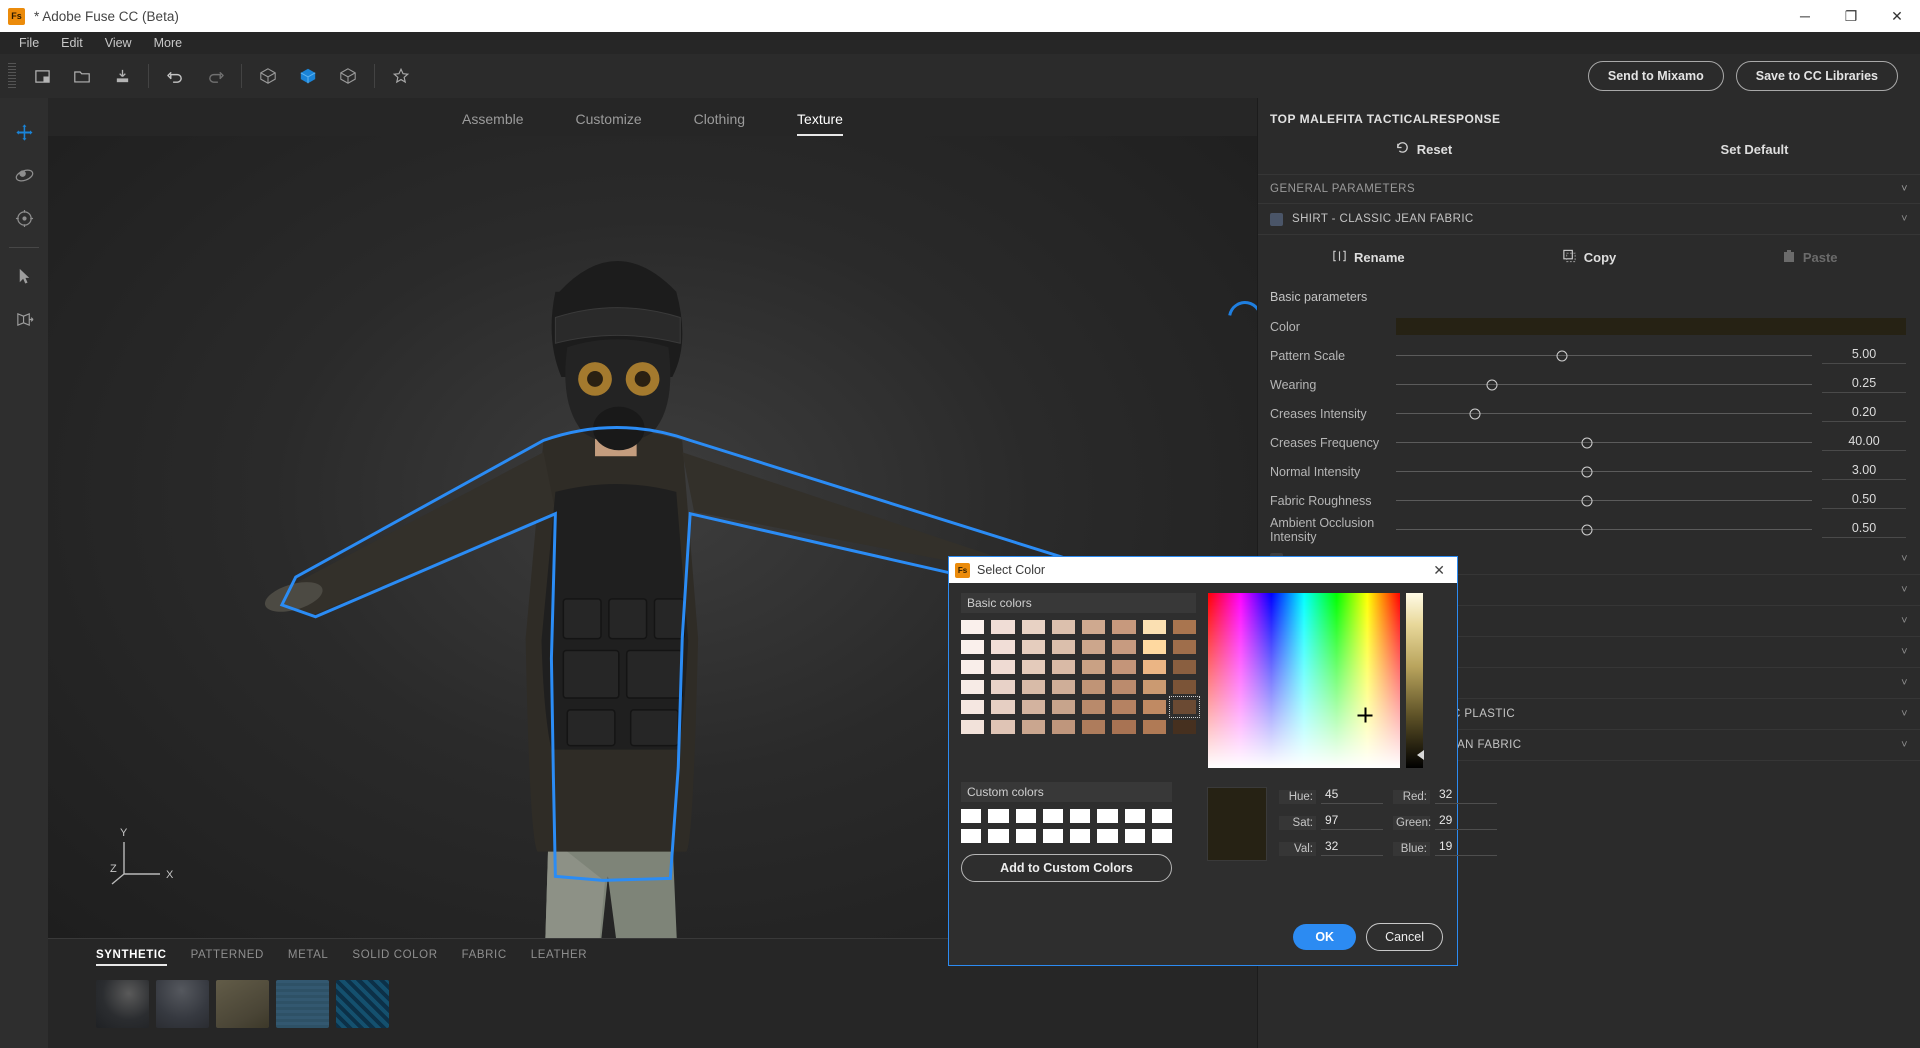  I want to click on menu-more: More, so click(168, 43).